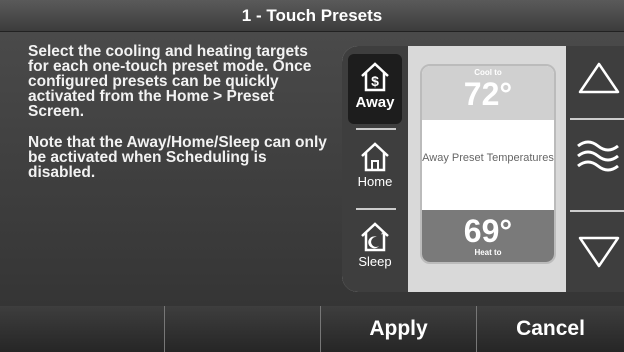 This screenshot has width=624, height=352. What do you see at coordinates (550, 329) in the screenshot?
I see `cancel-button: Cancel` at bounding box center [550, 329].